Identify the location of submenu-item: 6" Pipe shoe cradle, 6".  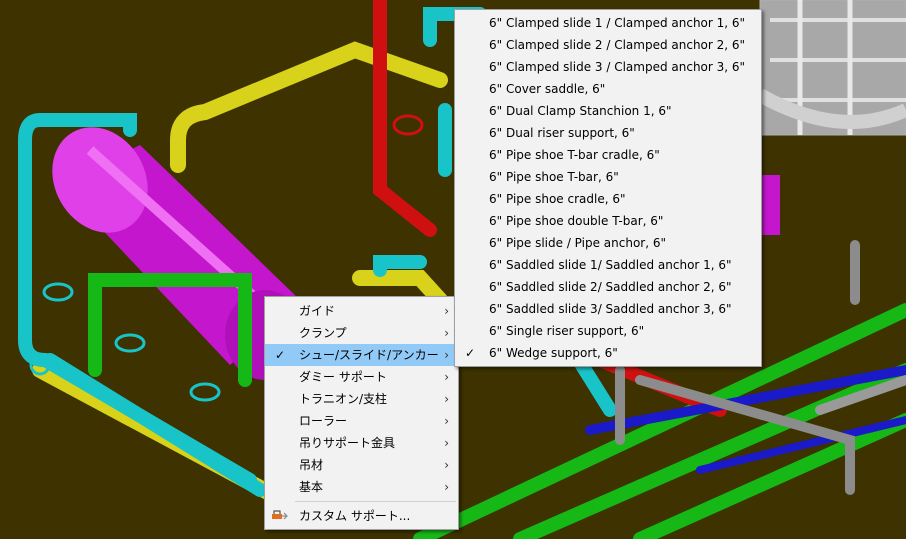
(608, 199).